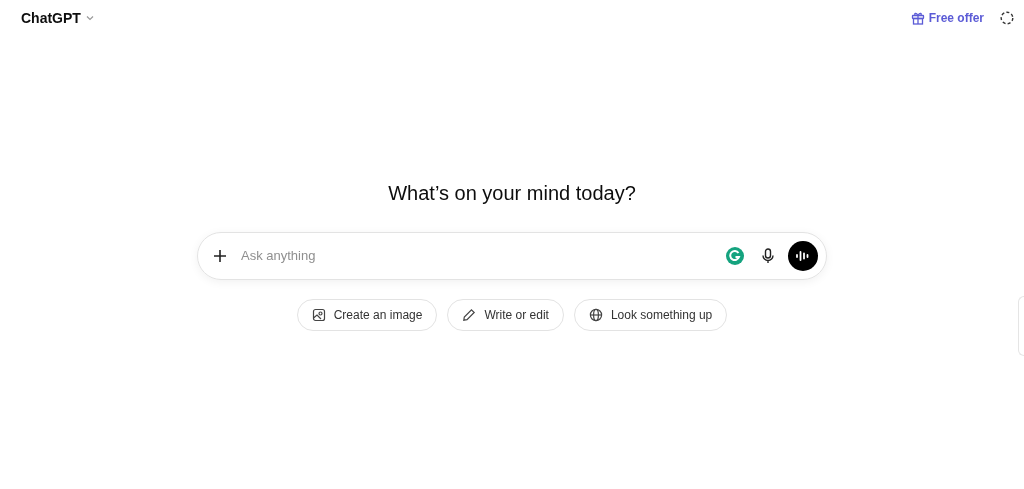 This screenshot has height=489, width=1024. Describe the element at coordinates (318, 315) in the screenshot. I see `image-icon` at that location.